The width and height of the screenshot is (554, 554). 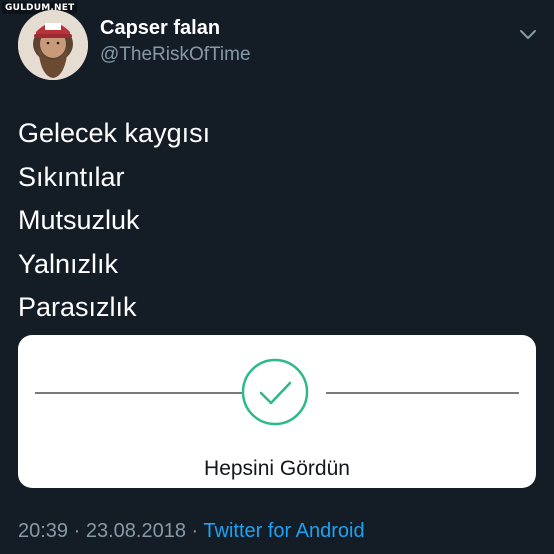 I want to click on avatar, so click(x=53, y=45).